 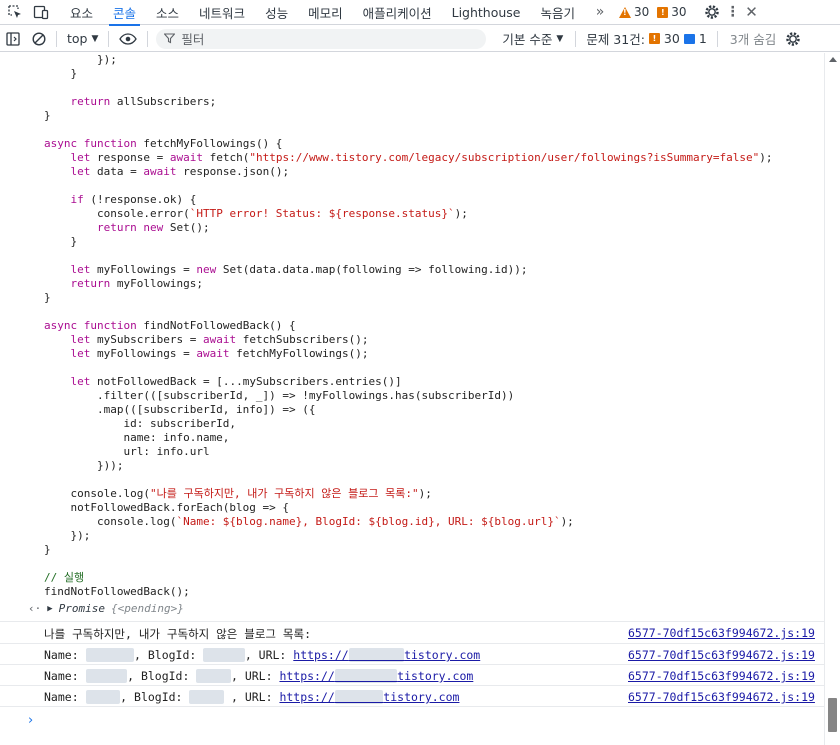 What do you see at coordinates (600, 12) in the screenshot?
I see `more-tabs-icon: »` at bounding box center [600, 12].